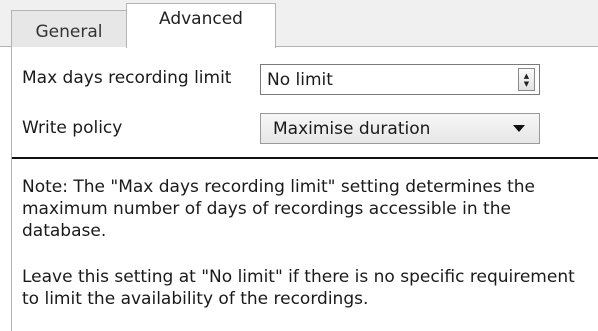 This screenshot has width=598, height=331. What do you see at coordinates (69, 28) in the screenshot?
I see `tab-general: General` at bounding box center [69, 28].